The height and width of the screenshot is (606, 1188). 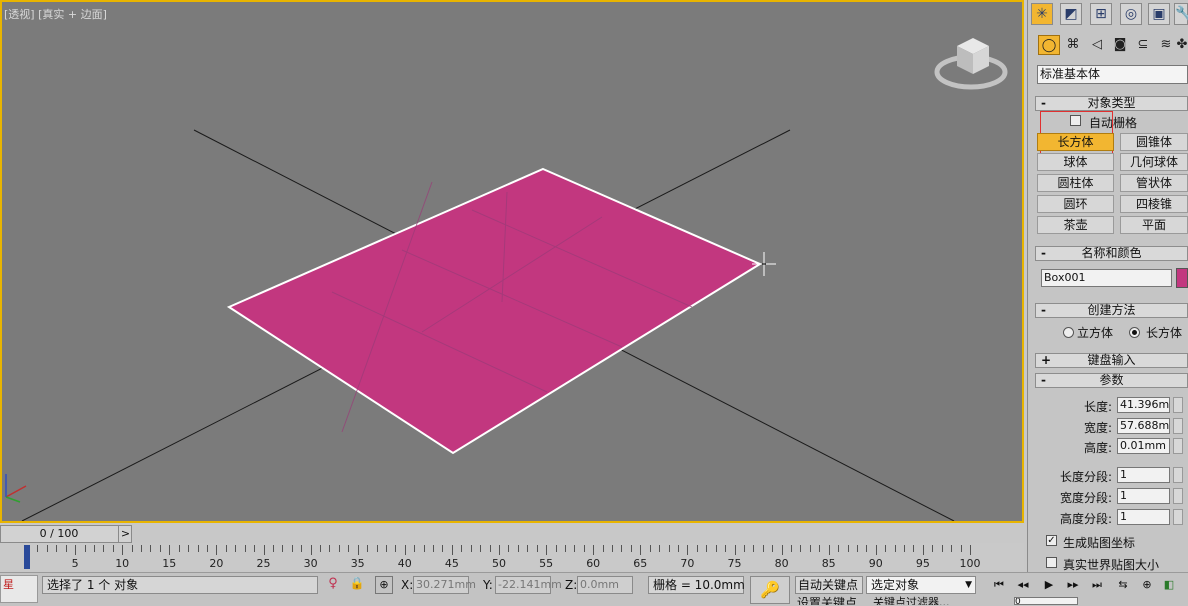 I want to click on tube-button: 管状体, so click(x=1154, y=183).